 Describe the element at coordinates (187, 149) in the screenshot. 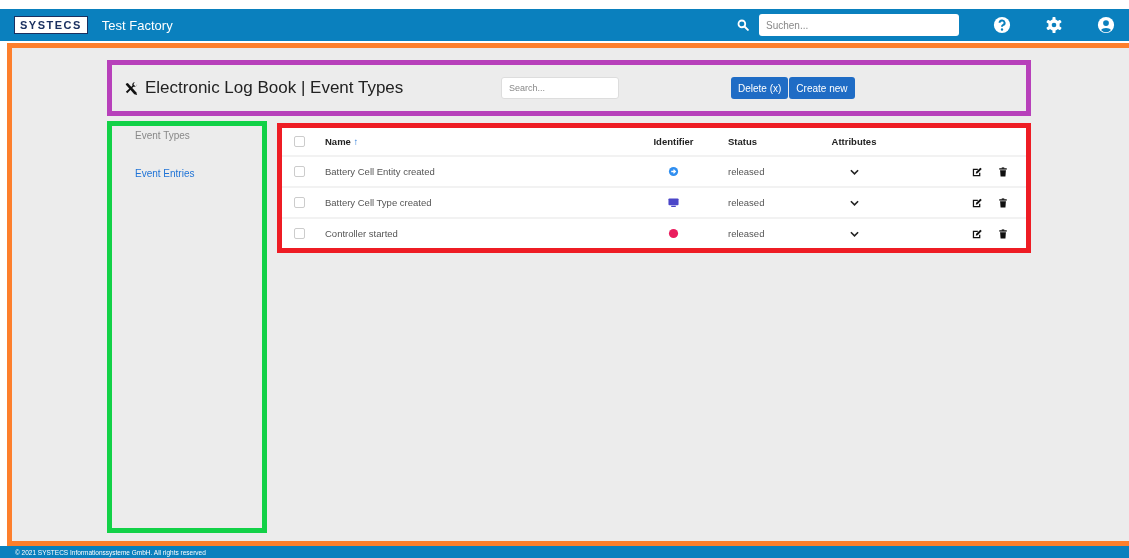

I see `sidebar-item: Event Types` at that location.